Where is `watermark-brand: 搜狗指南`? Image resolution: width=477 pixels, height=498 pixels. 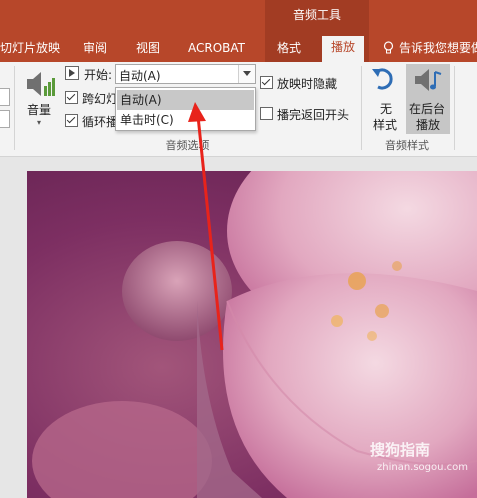 watermark-brand: 搜狗指南 is located at coordinates (400, 450).